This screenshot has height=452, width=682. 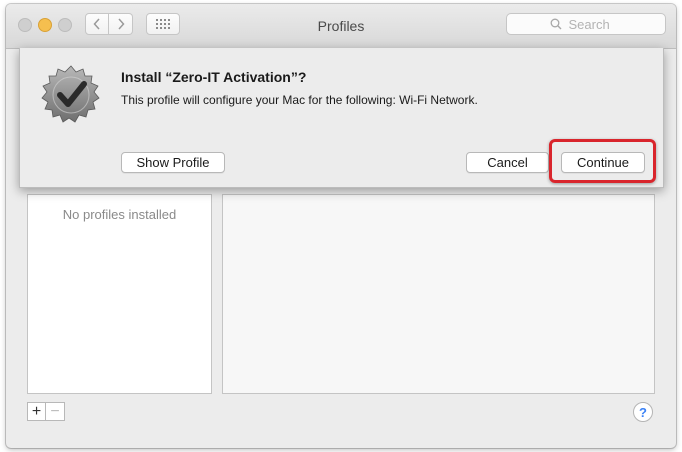 I want to click on search-field, so click(x=586, y=24).